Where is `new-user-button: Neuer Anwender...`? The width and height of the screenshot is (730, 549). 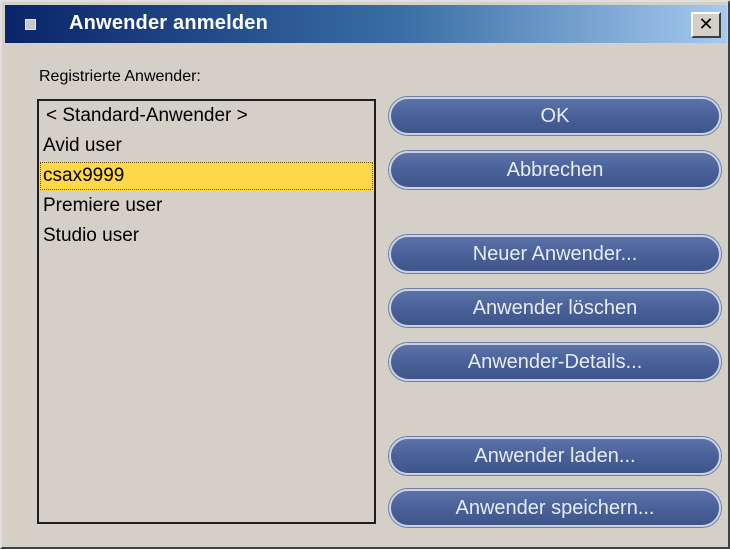 new-user-button: Neuer Anwender... is located at coordinates (555, 254).